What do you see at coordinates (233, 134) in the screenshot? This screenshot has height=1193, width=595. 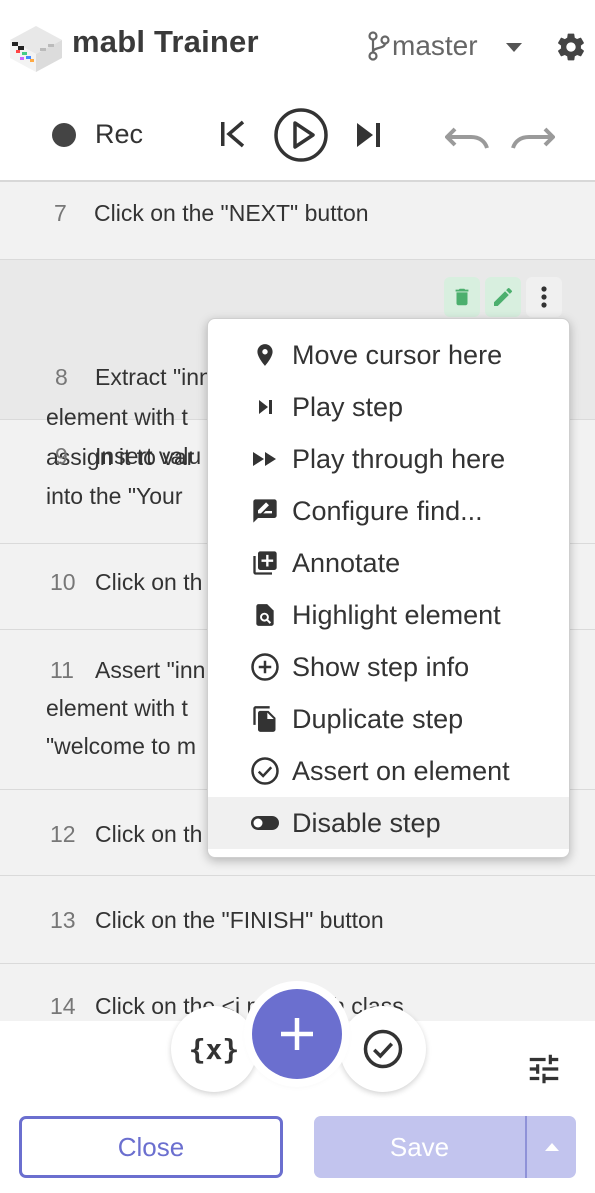 I see `skip-back-icon` at bounding box center [233, 134].